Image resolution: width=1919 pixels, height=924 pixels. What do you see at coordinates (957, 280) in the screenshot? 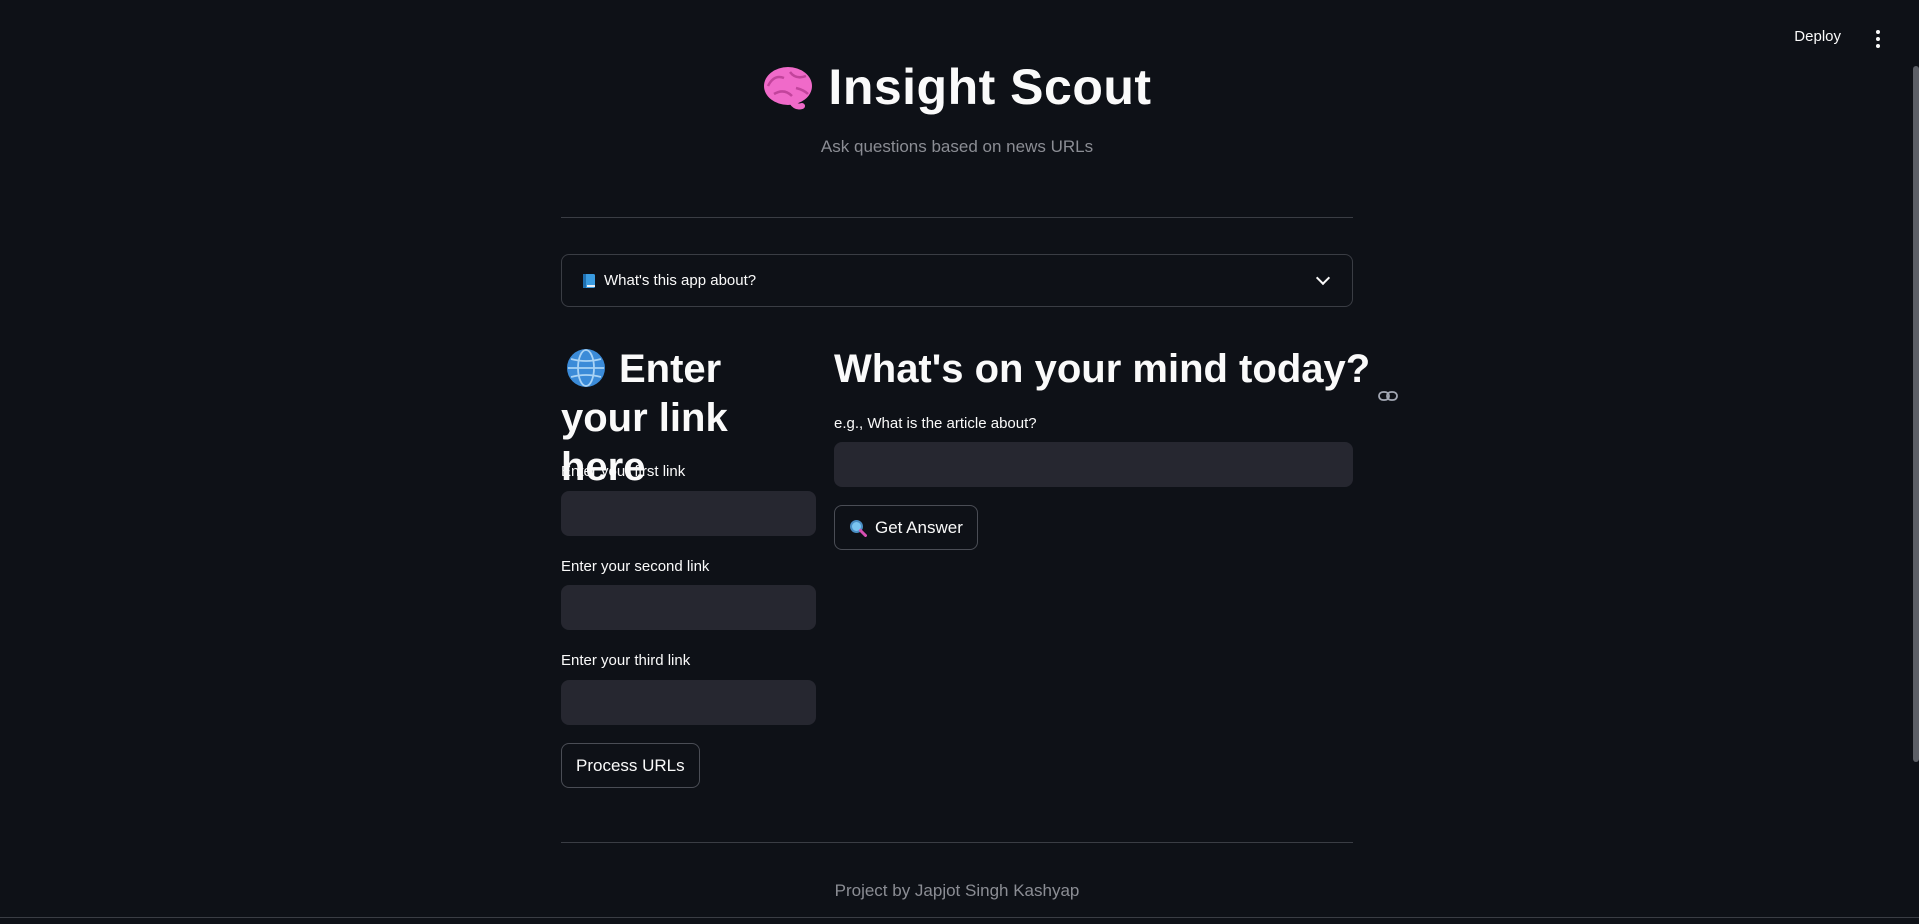
I see `about-expander: What's this app about?` at bounding box center [957, 280].